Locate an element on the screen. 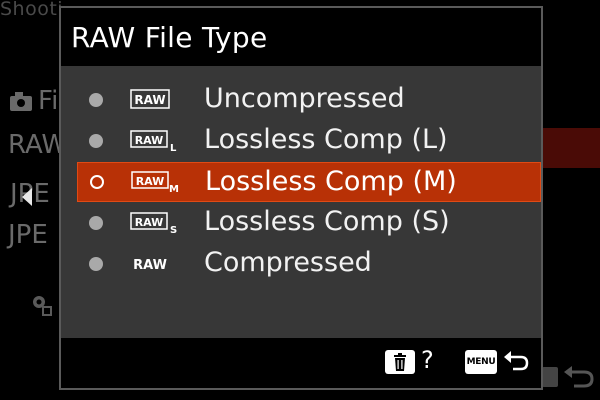 The width and height of the screenshot is (600, 400). option-label: Lossless Comp (S) is located at coordinates (327, 221).